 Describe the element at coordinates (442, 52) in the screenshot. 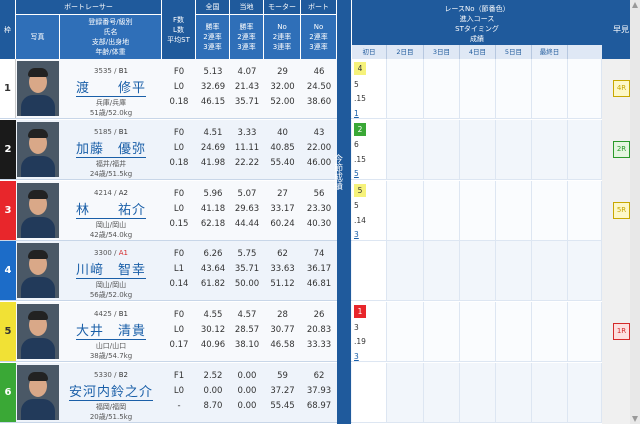

I see `day-header: 3日目` at that location.